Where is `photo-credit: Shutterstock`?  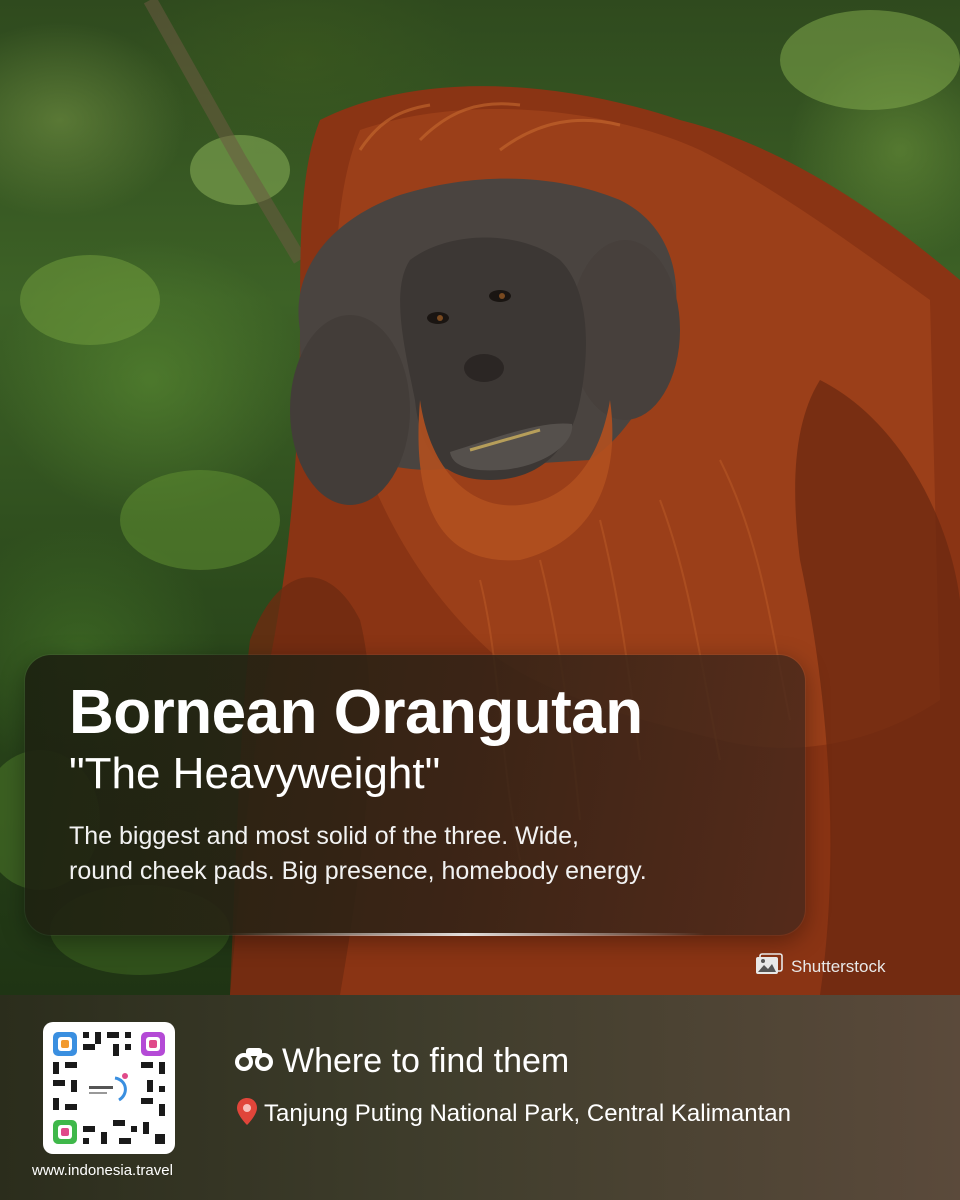
photo-credit: Shutterstock is located at coordinates (820, 966).